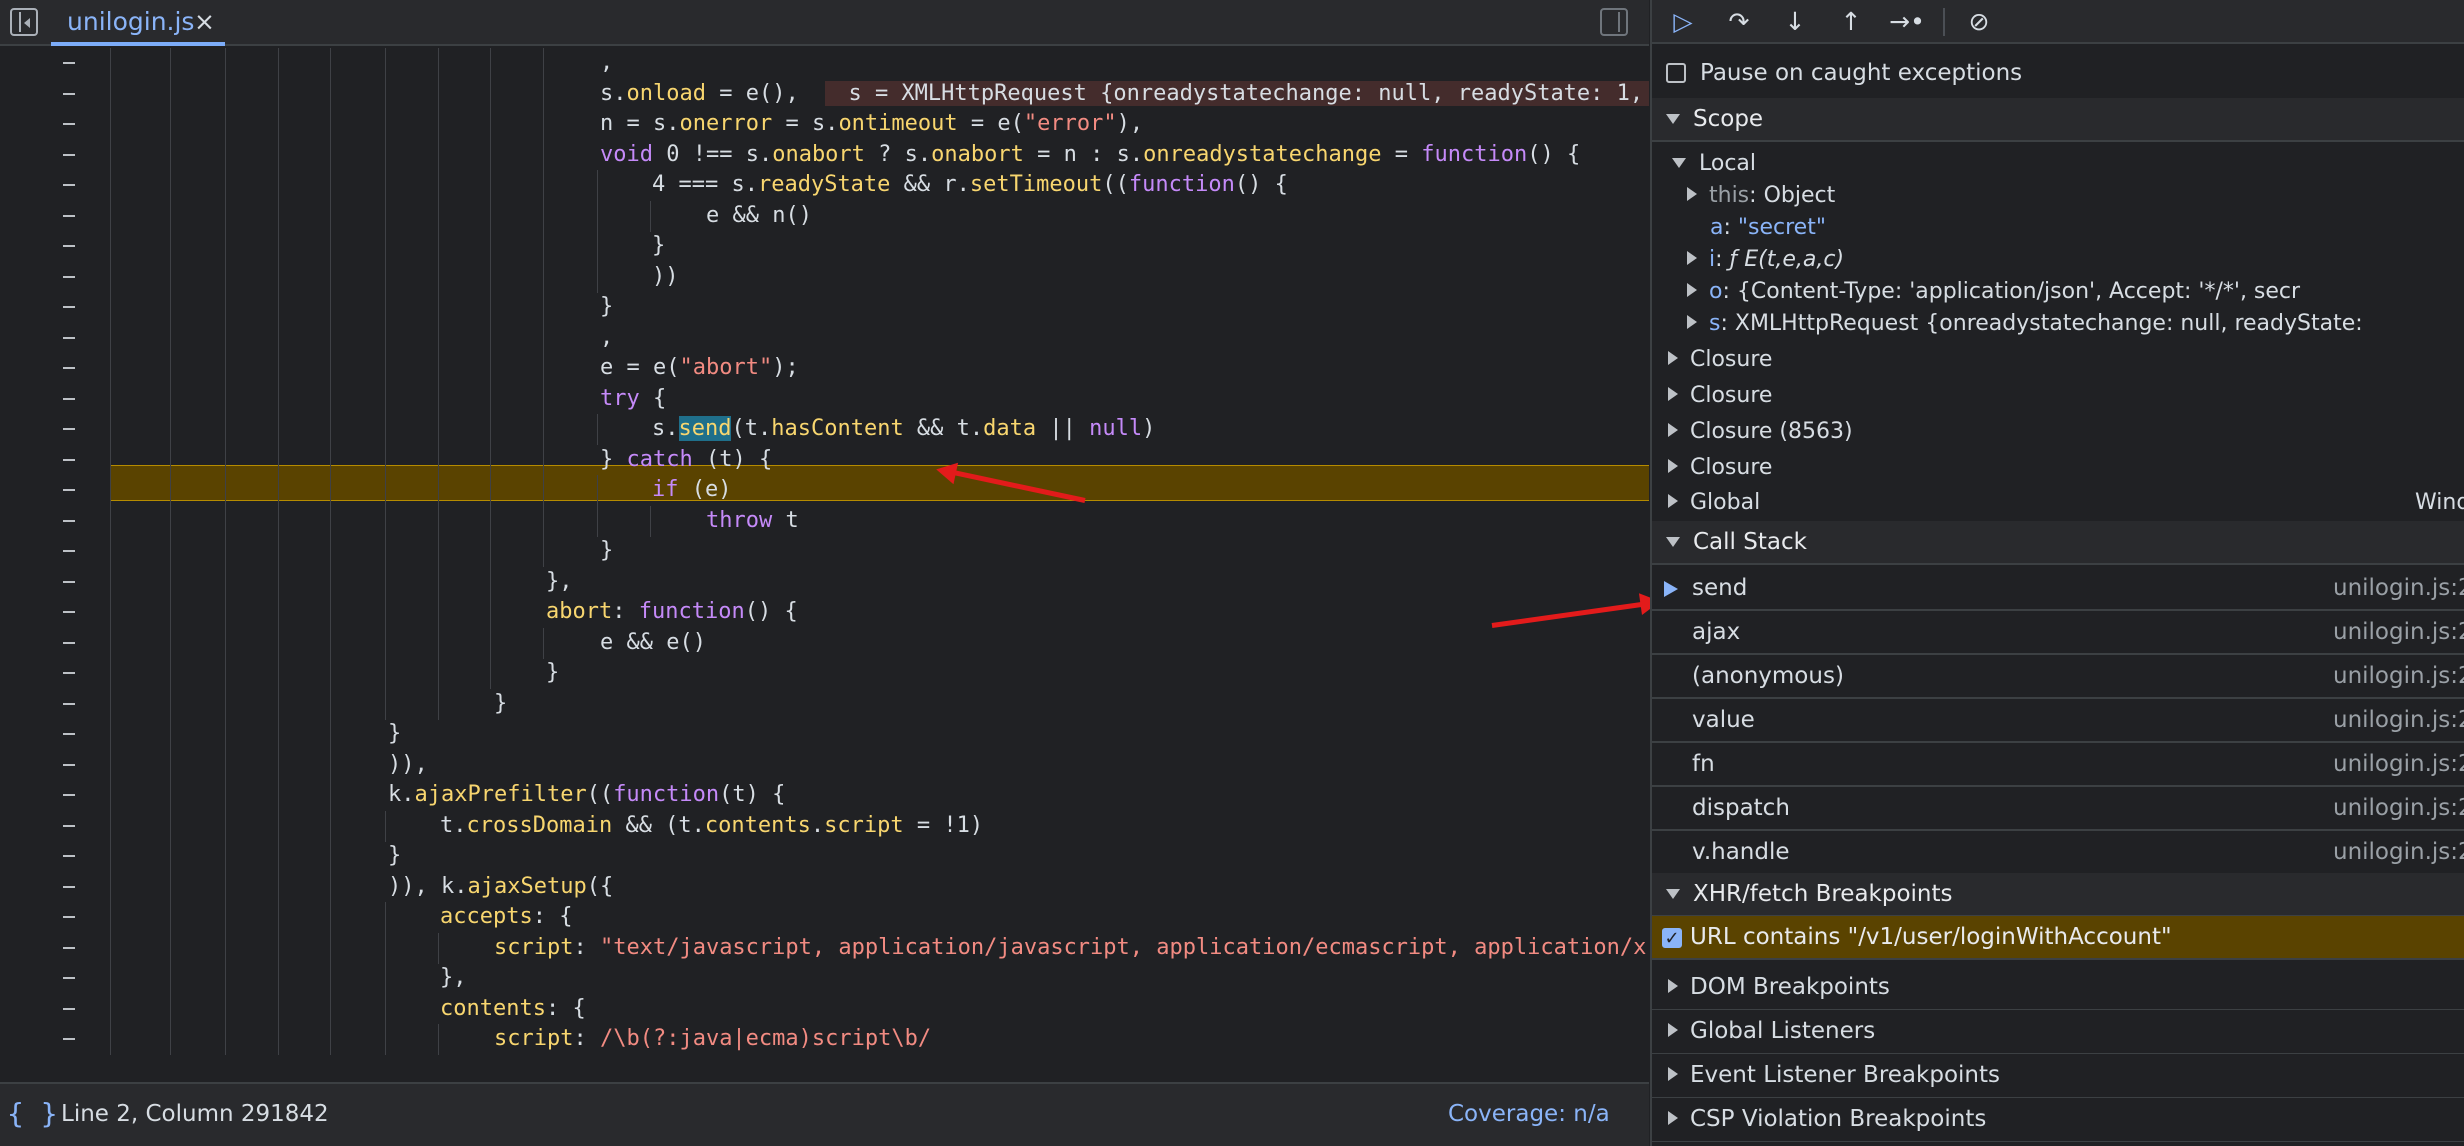 The height and width of the screenshot is (1146, 2464). What do you see at coordinates (1907, 22) in the screenshot?
I see `step-icon: →•` at bounding box center [1907, 22].